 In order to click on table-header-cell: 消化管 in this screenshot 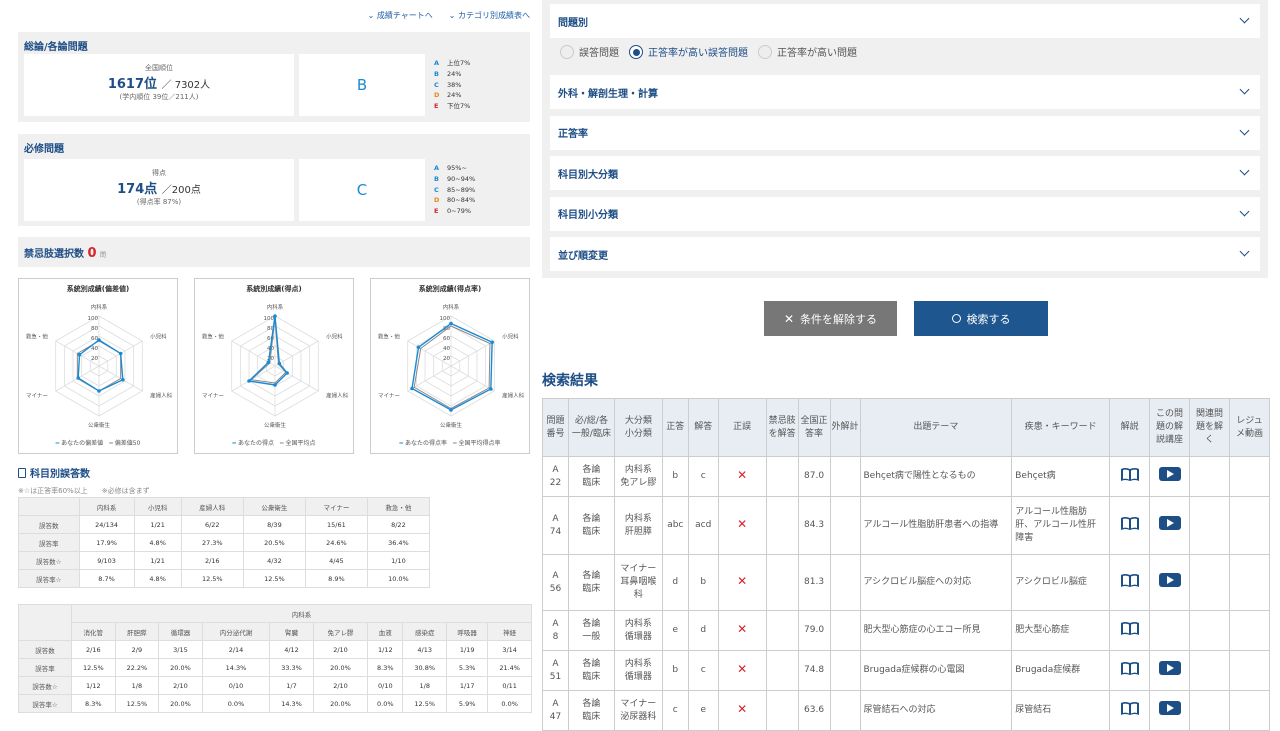, I will do `click(93, 631)`.